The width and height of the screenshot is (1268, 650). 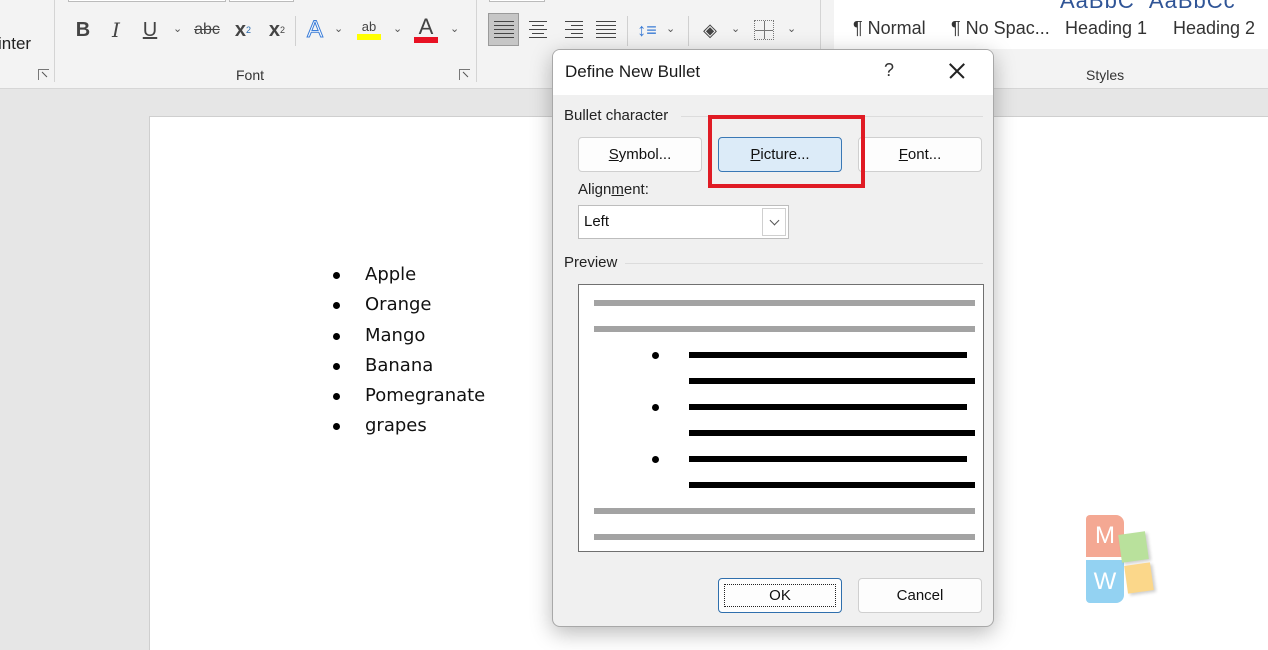 I want to click on list-item: Orange, so click(x=409, y=305).